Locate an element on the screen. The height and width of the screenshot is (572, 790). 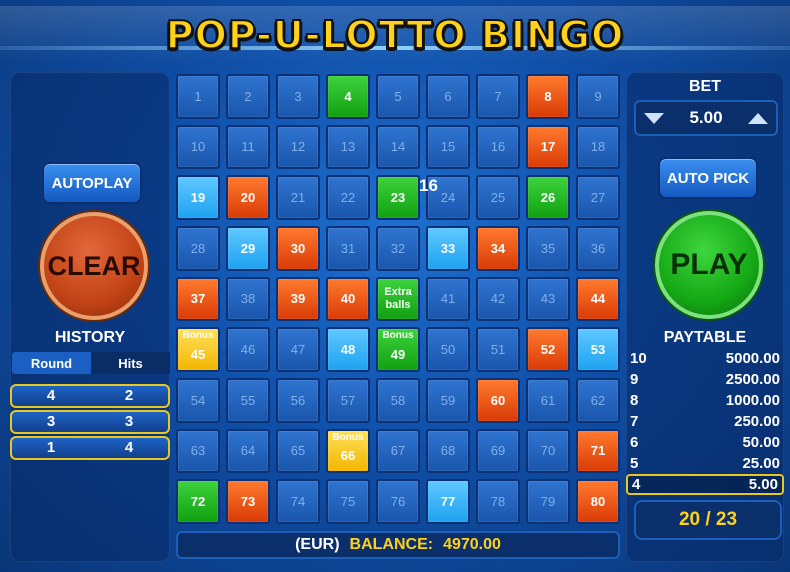
paytable-row: 8 1000.00 is located at coordinates (705, 400).